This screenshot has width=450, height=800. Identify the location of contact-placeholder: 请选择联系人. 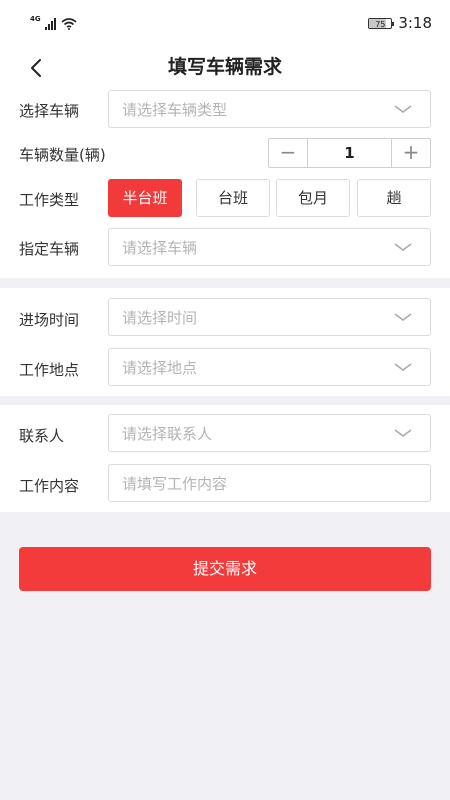
(167, 434).